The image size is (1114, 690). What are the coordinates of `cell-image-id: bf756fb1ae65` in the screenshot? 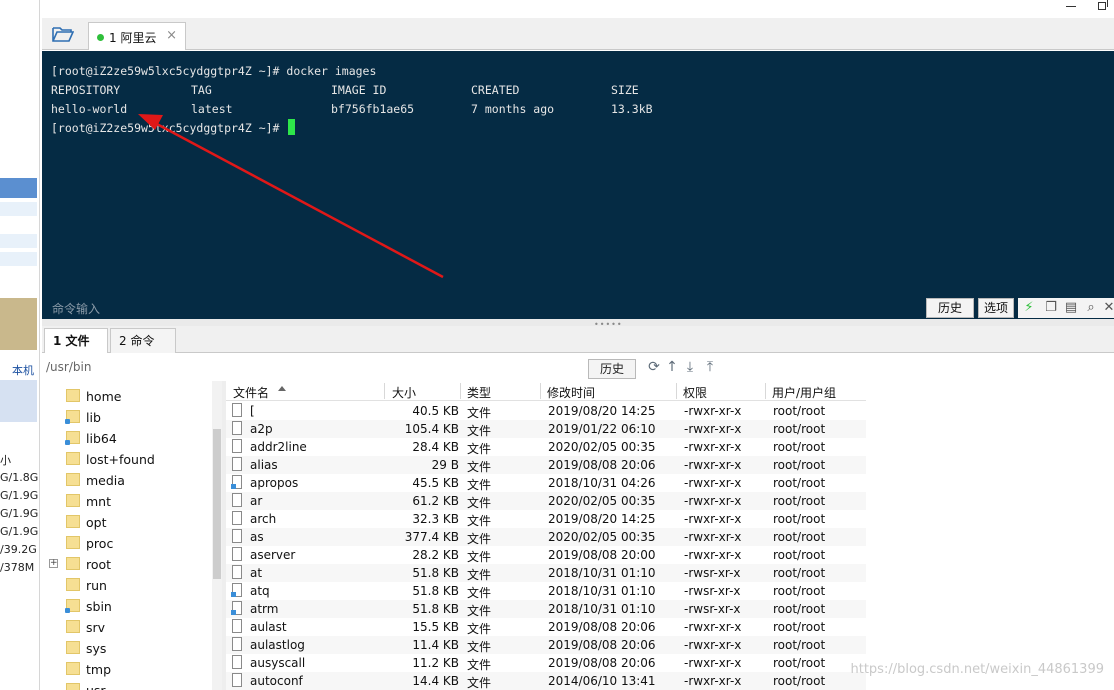 It's located at (373, 109).